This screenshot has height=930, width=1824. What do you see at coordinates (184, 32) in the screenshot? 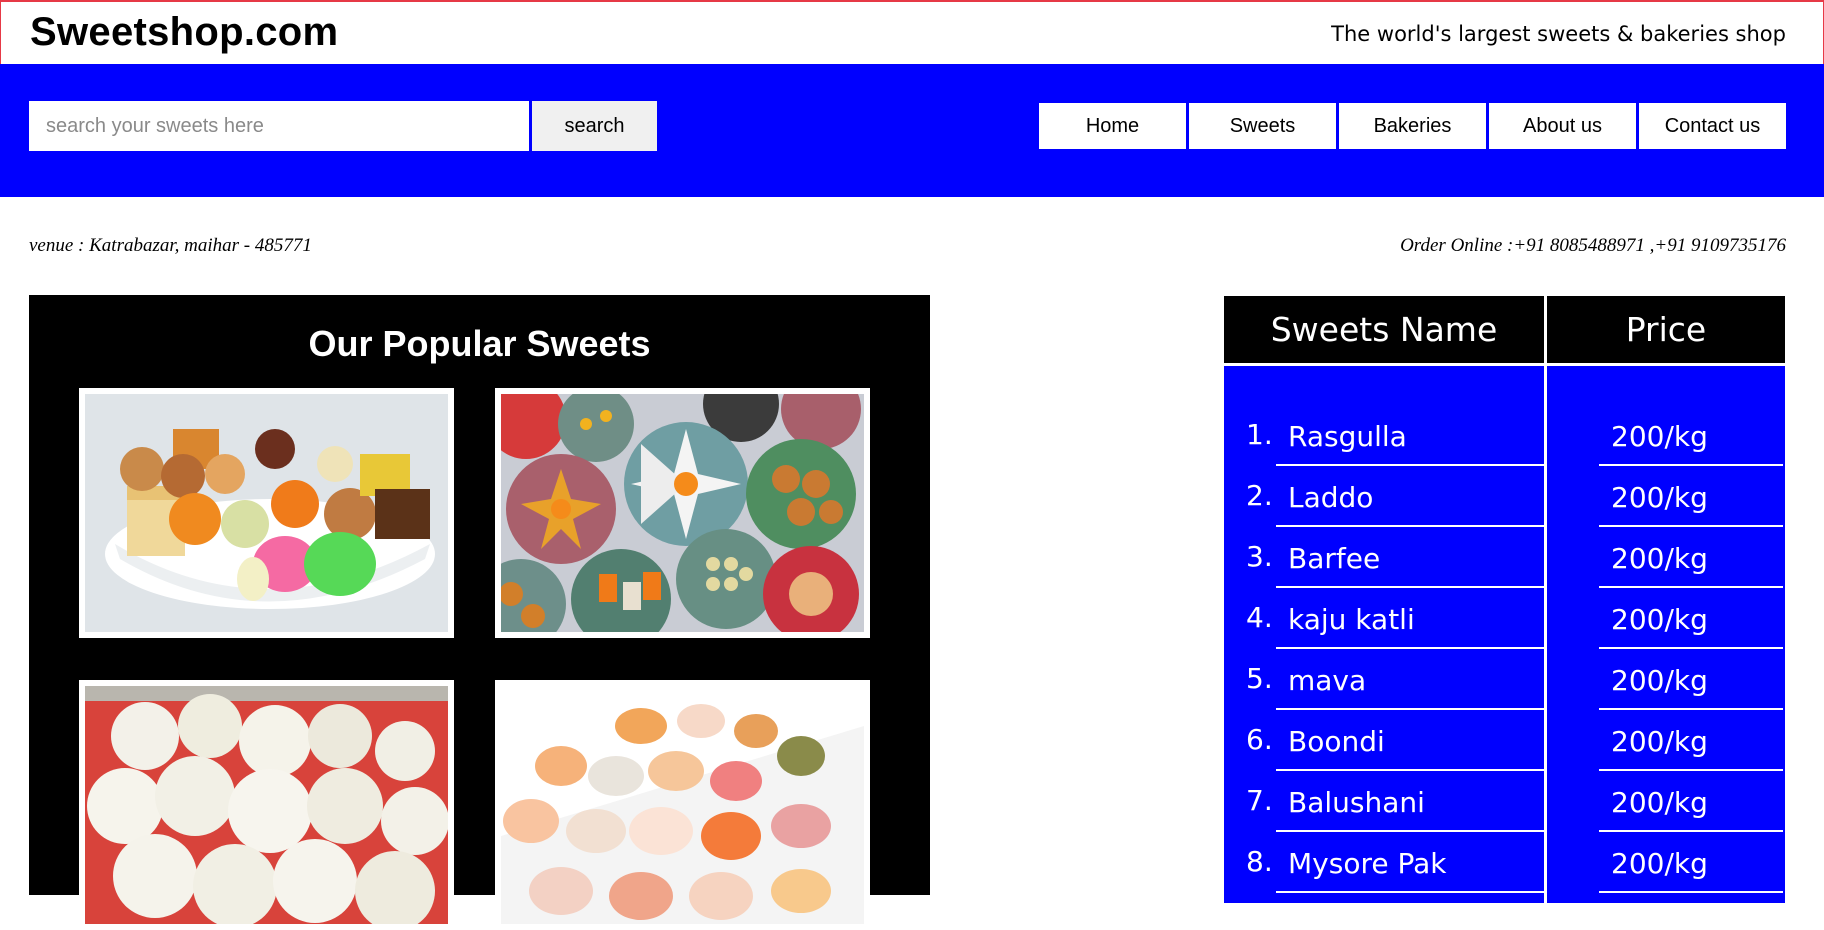
I see `site-title: Sweetshop.com` at bounding box center [184, 32].